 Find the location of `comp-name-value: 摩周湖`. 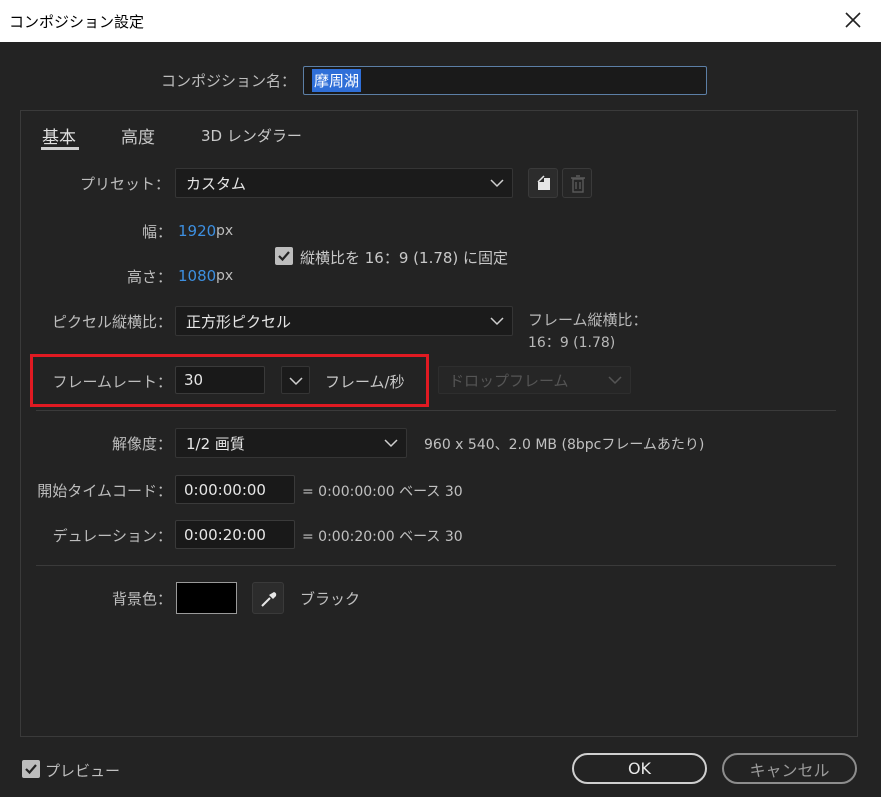

comp-name-value: 摩周湖 is located at coordinates (337, 80).